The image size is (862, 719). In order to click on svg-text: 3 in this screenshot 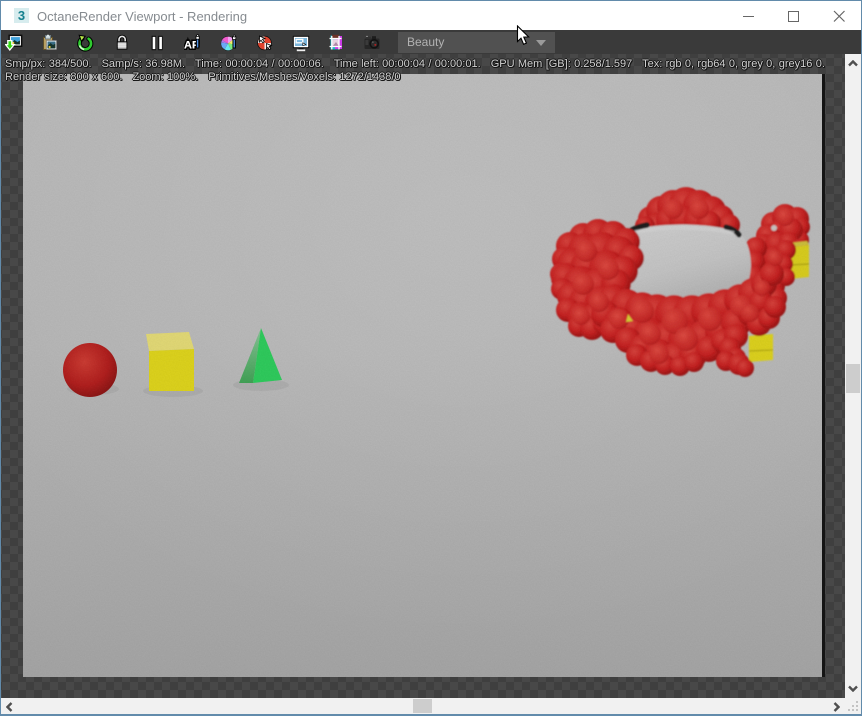, I will do `click(21, 15)`.